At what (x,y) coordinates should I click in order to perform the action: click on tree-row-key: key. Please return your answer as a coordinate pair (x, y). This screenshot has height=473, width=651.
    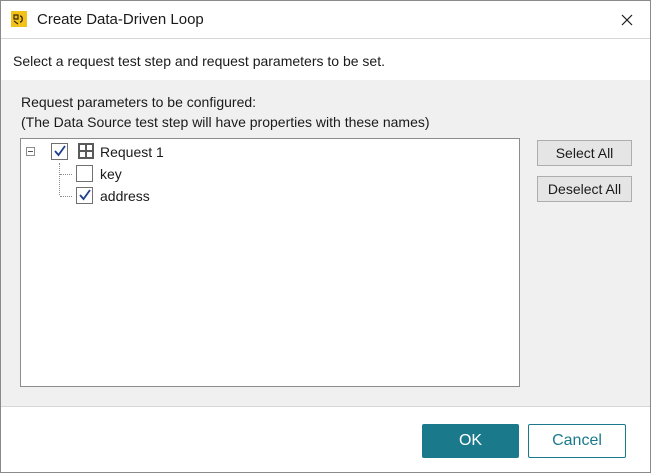
    Looking at the image, I should click on (270, 174).